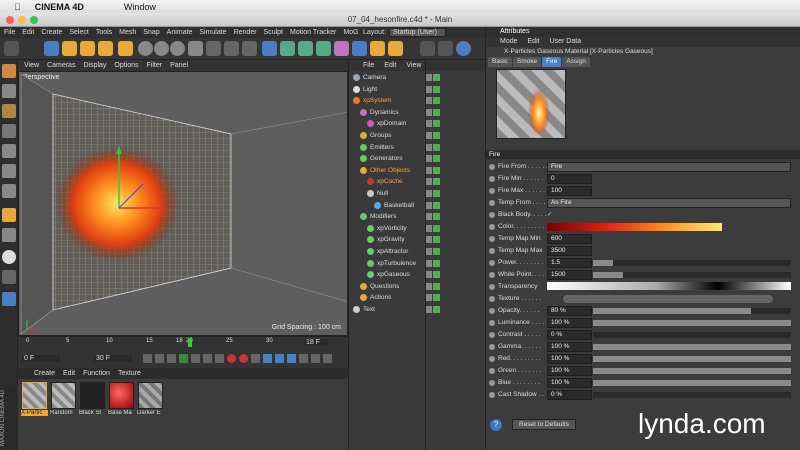 The width and height of the screenshot is (800, 450). What do you see at coordinates (273, 32) in the screenshot?
I see `menu-item-10: Sculpt` at bounding box center [273, 32].